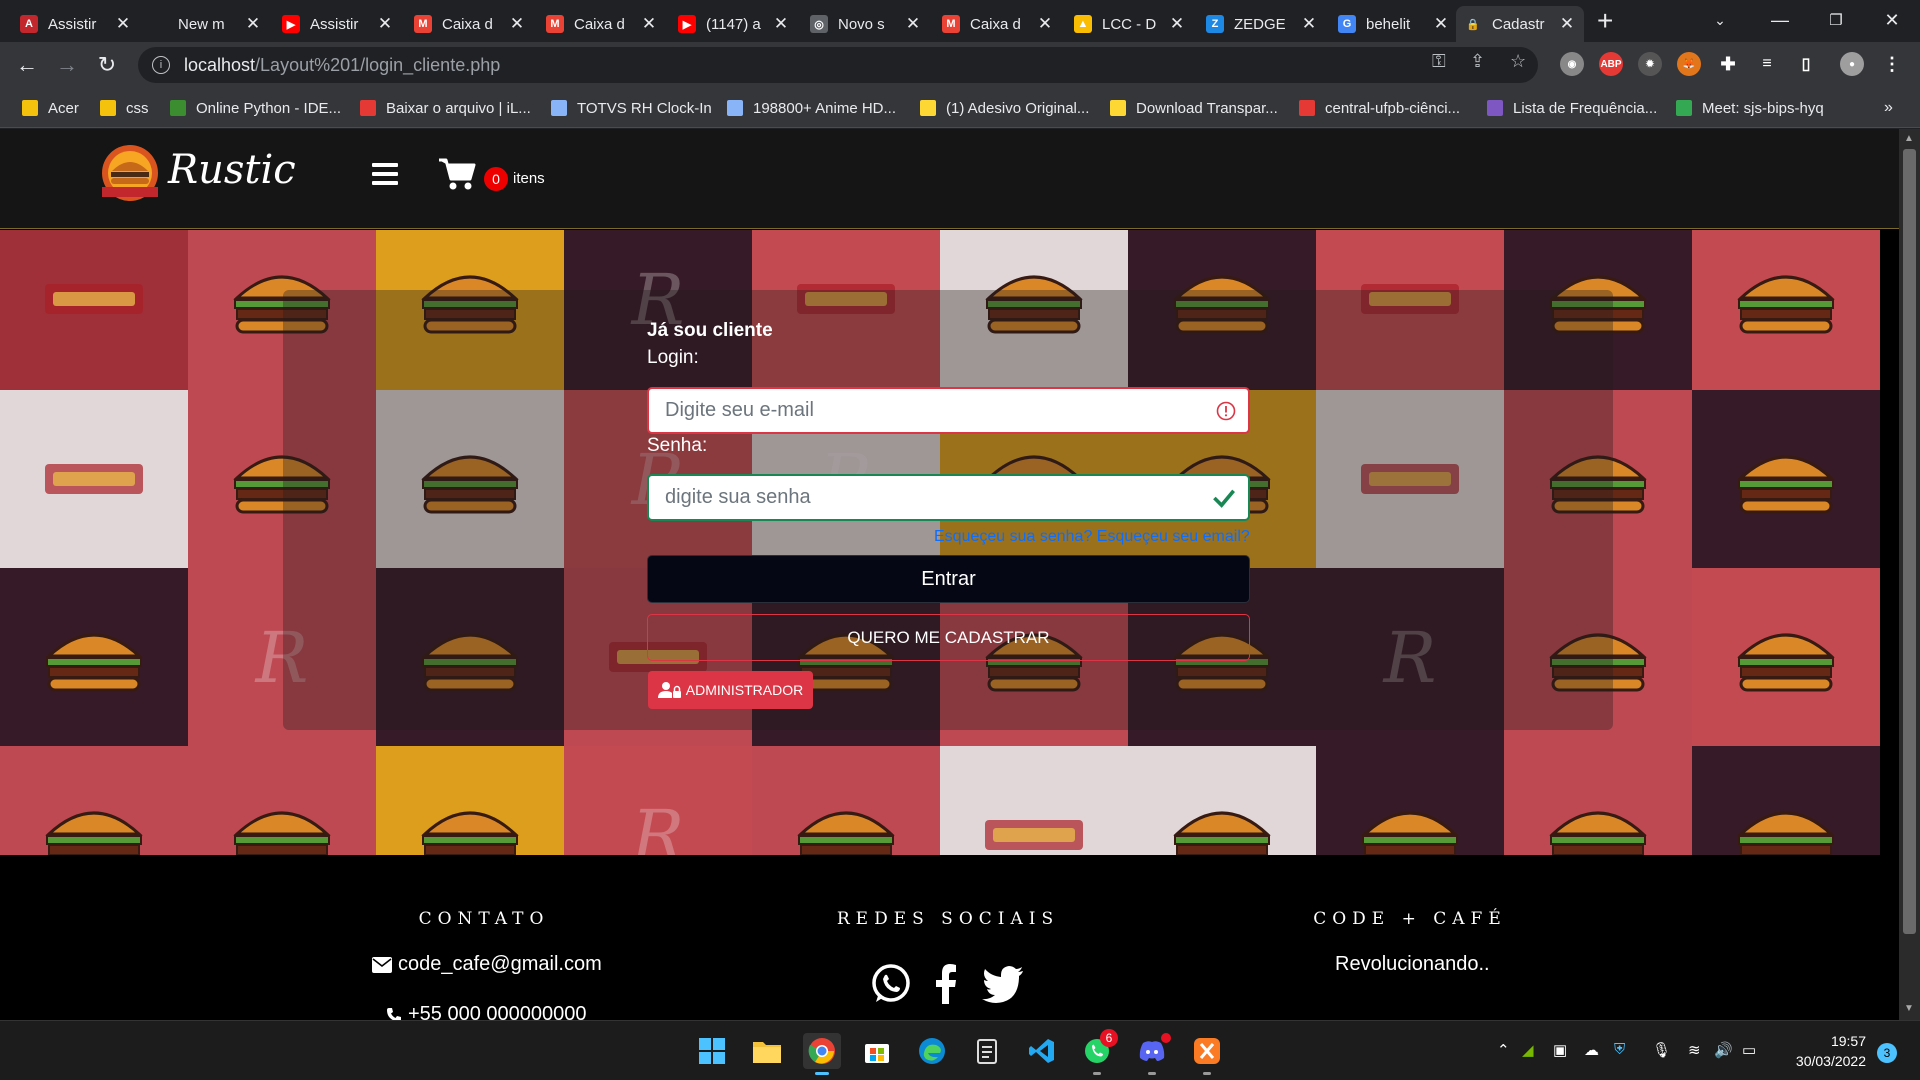 Image resolution: width=1920 pixels, height=1080 pixels. Describe the element at coordinates (1728, 64) in the screenshot. I see `extensions-puzzle-icon: ✚` at that location.